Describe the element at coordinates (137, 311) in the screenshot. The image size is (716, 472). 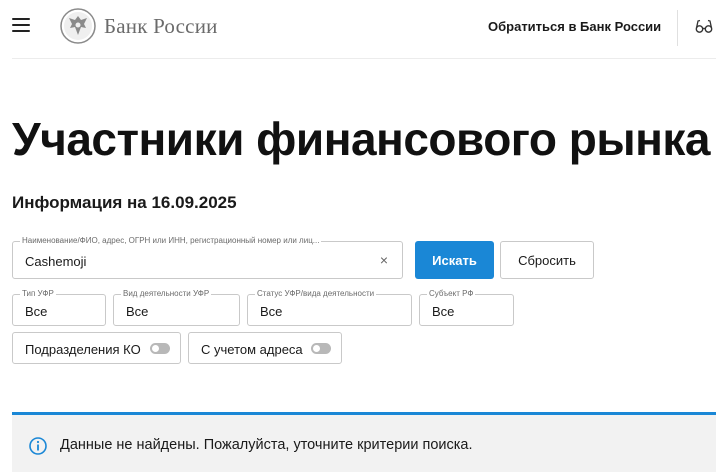
I see `filter-activity-value: Все` at that location.